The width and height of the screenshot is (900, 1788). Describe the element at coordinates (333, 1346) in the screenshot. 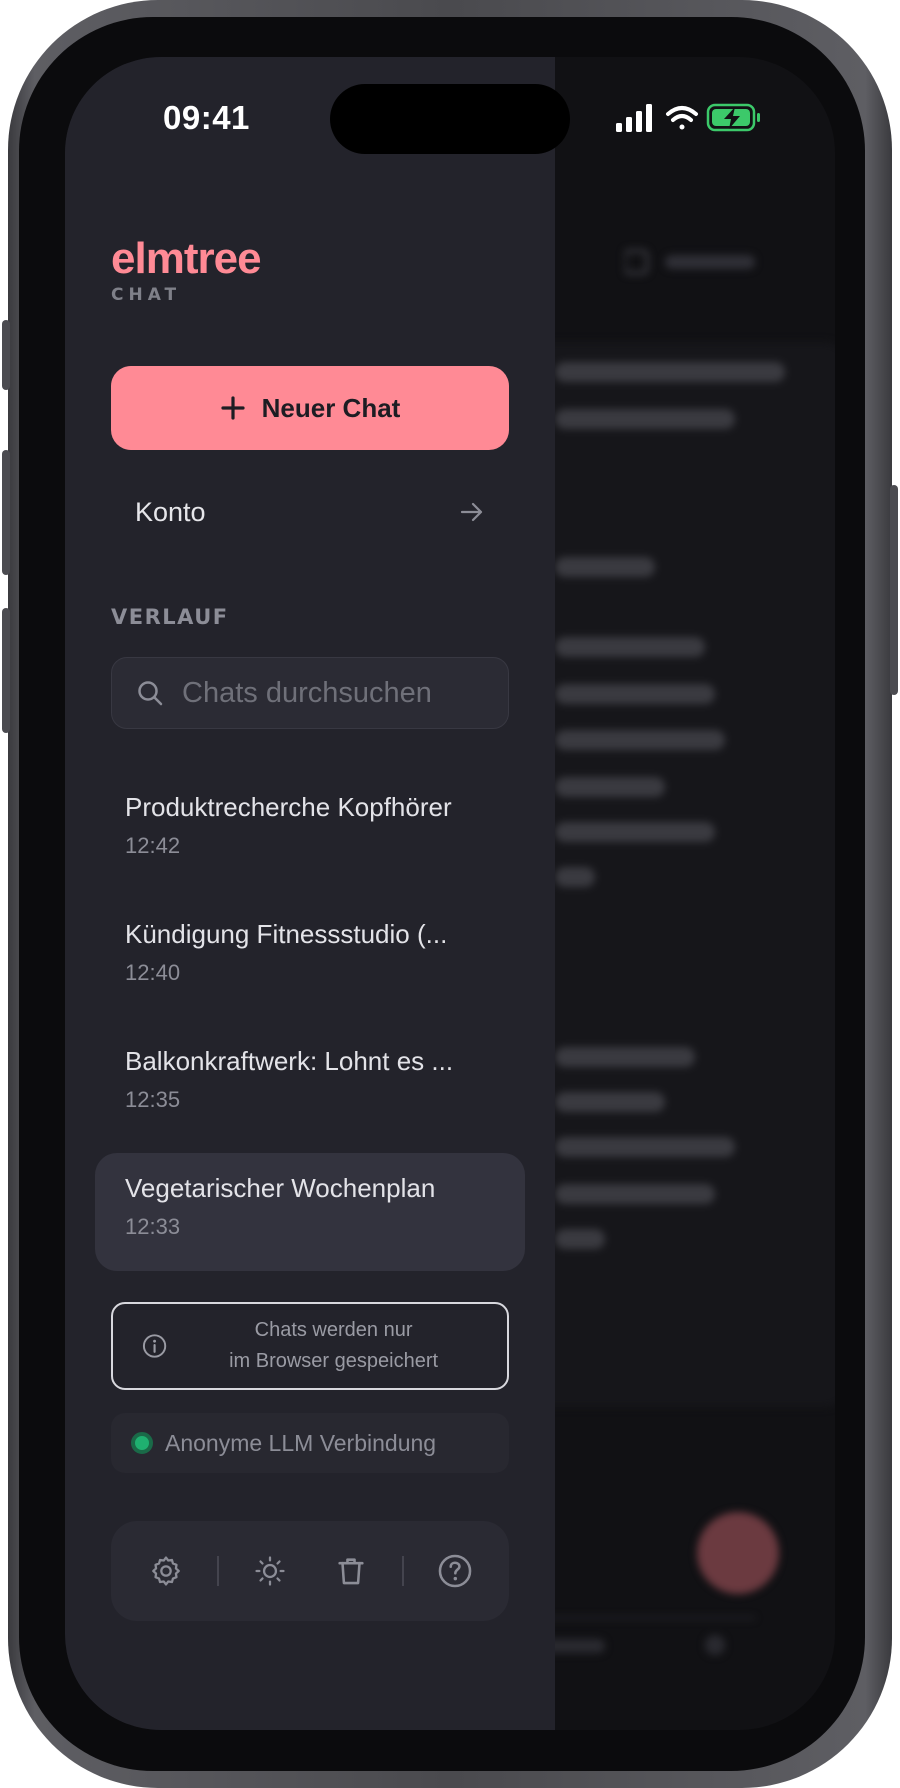

I see `storage-notice-text: Chats werden nur im Browser gespeichert` at that location.